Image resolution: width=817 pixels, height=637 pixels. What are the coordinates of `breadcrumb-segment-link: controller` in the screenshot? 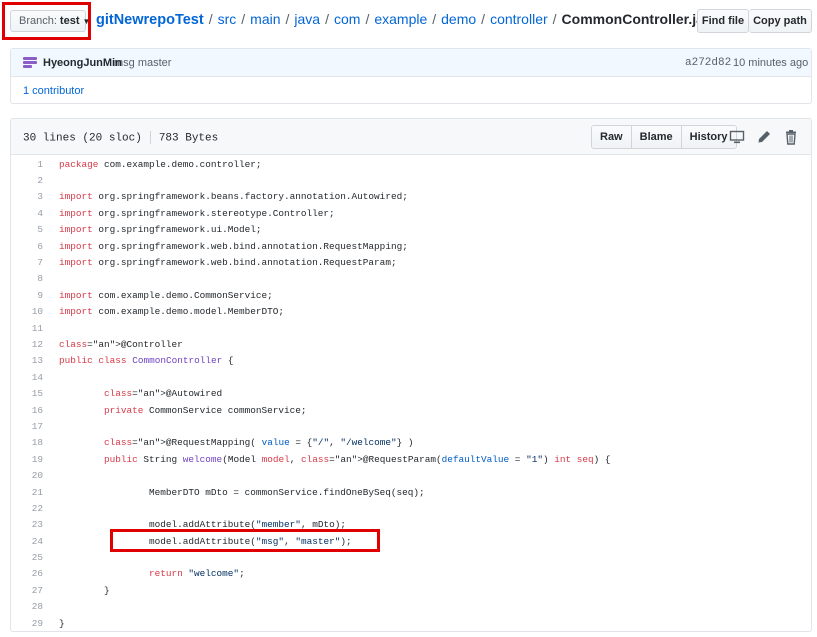 It's located at (519, 19).